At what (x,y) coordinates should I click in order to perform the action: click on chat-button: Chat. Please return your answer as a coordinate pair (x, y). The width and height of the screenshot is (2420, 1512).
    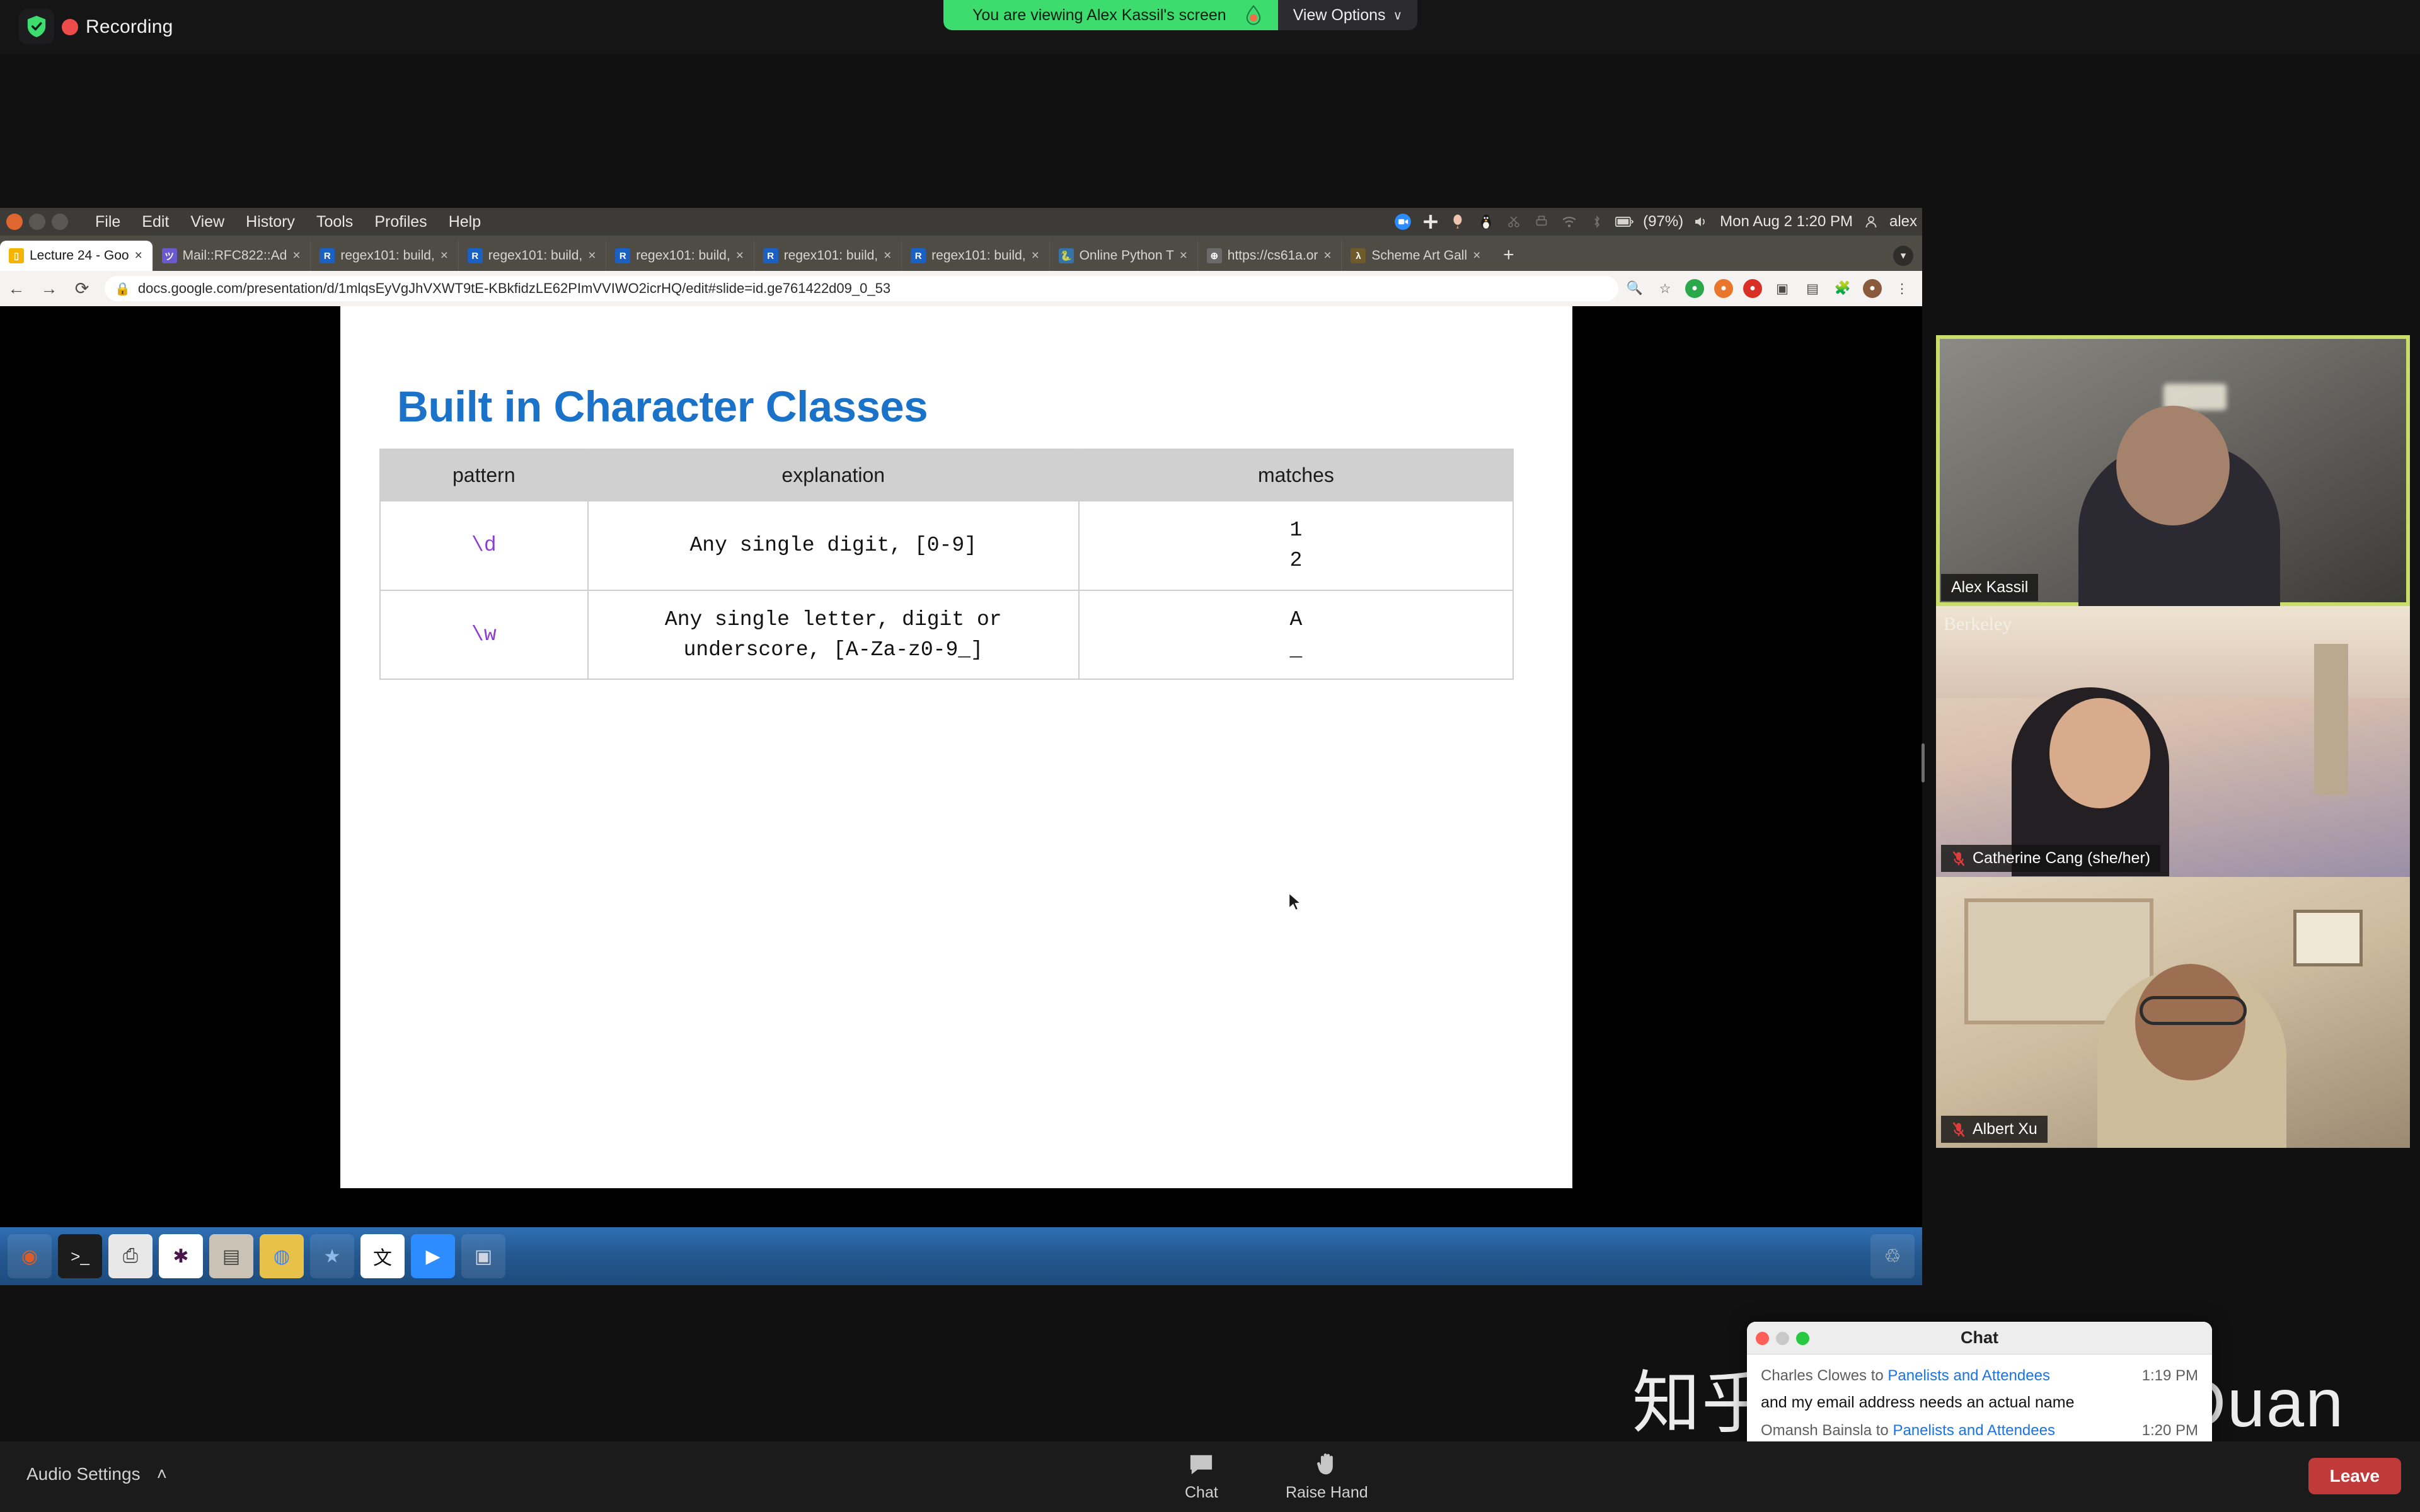
    Looking at the image, I should click on (1201, 1477).